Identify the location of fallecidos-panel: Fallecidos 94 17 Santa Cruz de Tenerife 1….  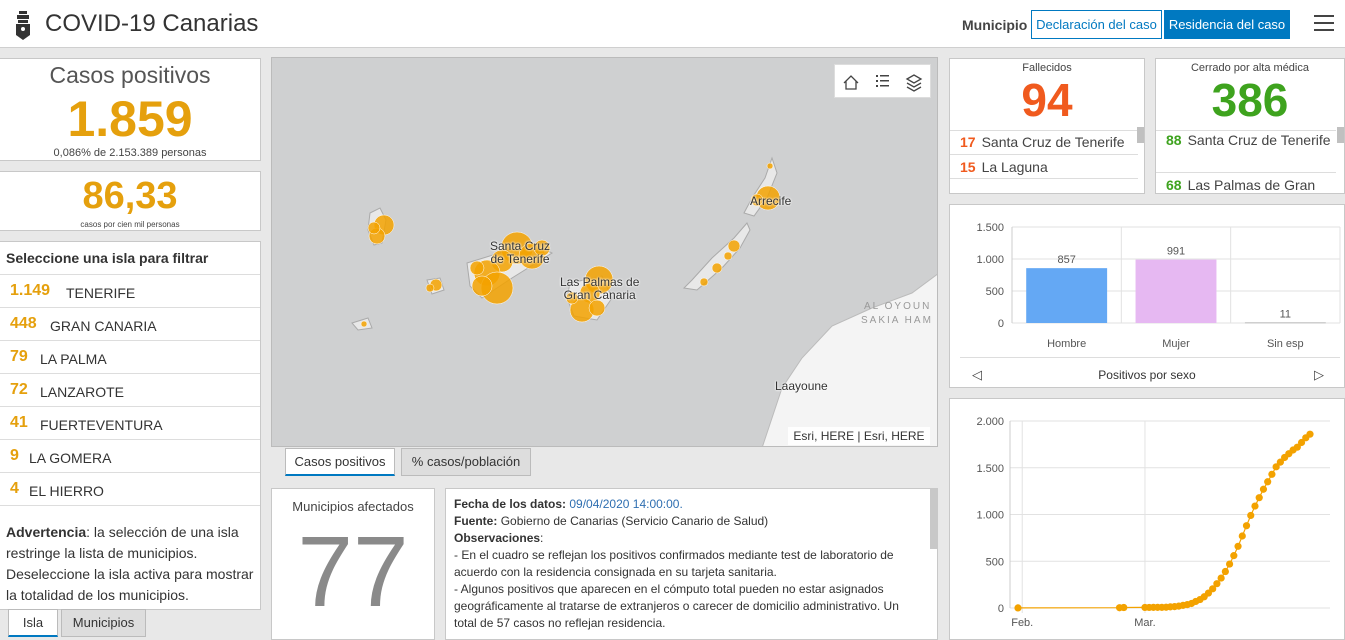
(1047, 126).